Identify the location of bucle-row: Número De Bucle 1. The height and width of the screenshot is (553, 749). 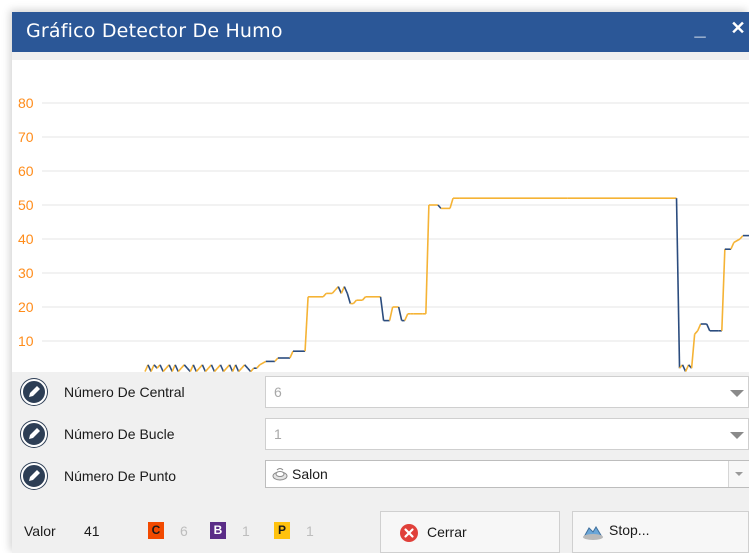
(380, 435).